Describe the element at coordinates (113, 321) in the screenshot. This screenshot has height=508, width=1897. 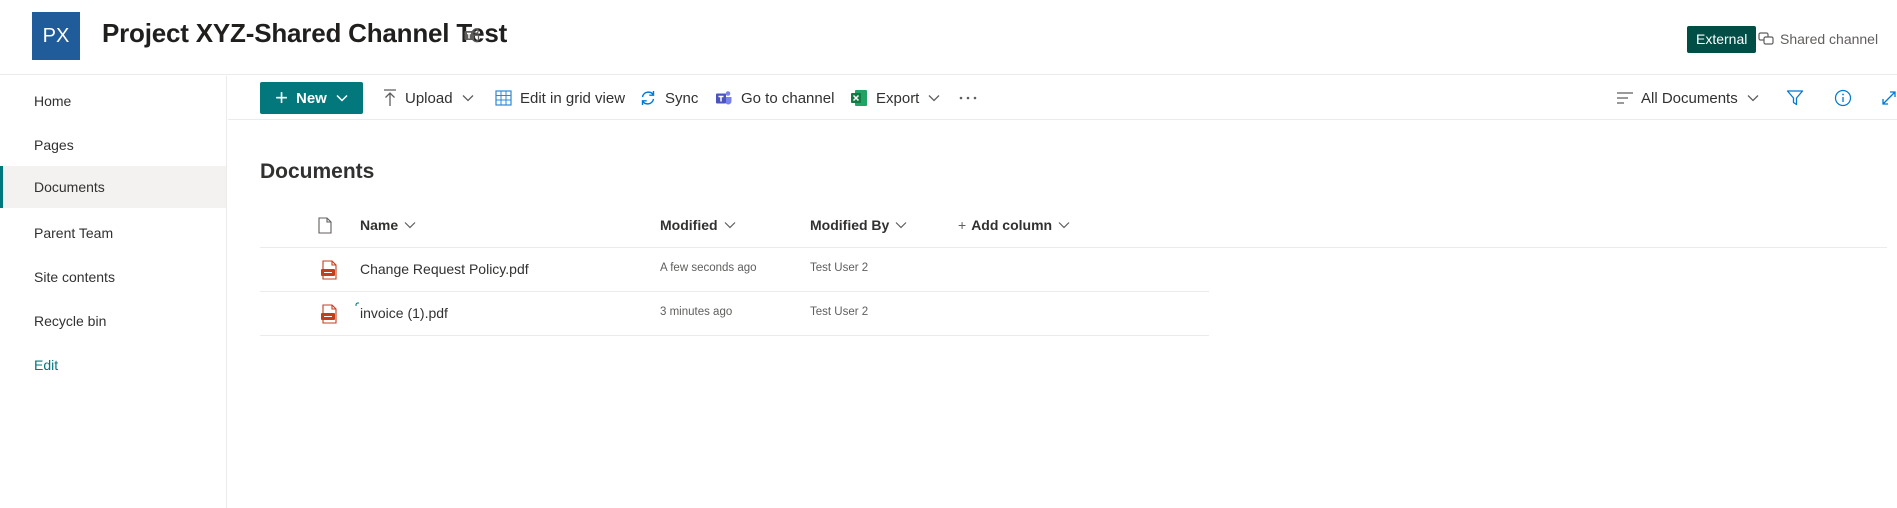
I see `nav-item-recycle-bin: Recycle bin` at that location.